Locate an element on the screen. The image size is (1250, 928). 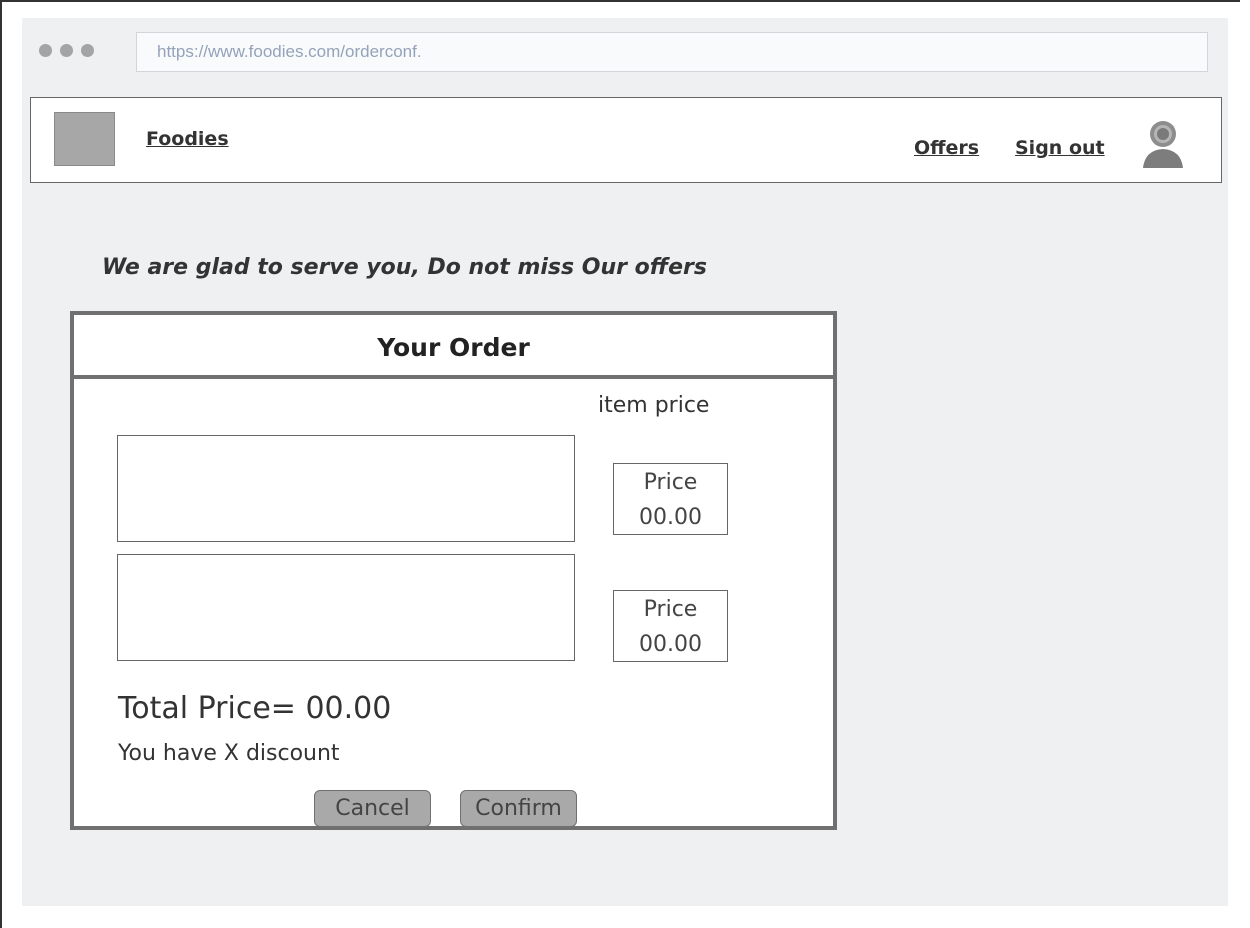
window-left-border is located at coordinates (3, 464).